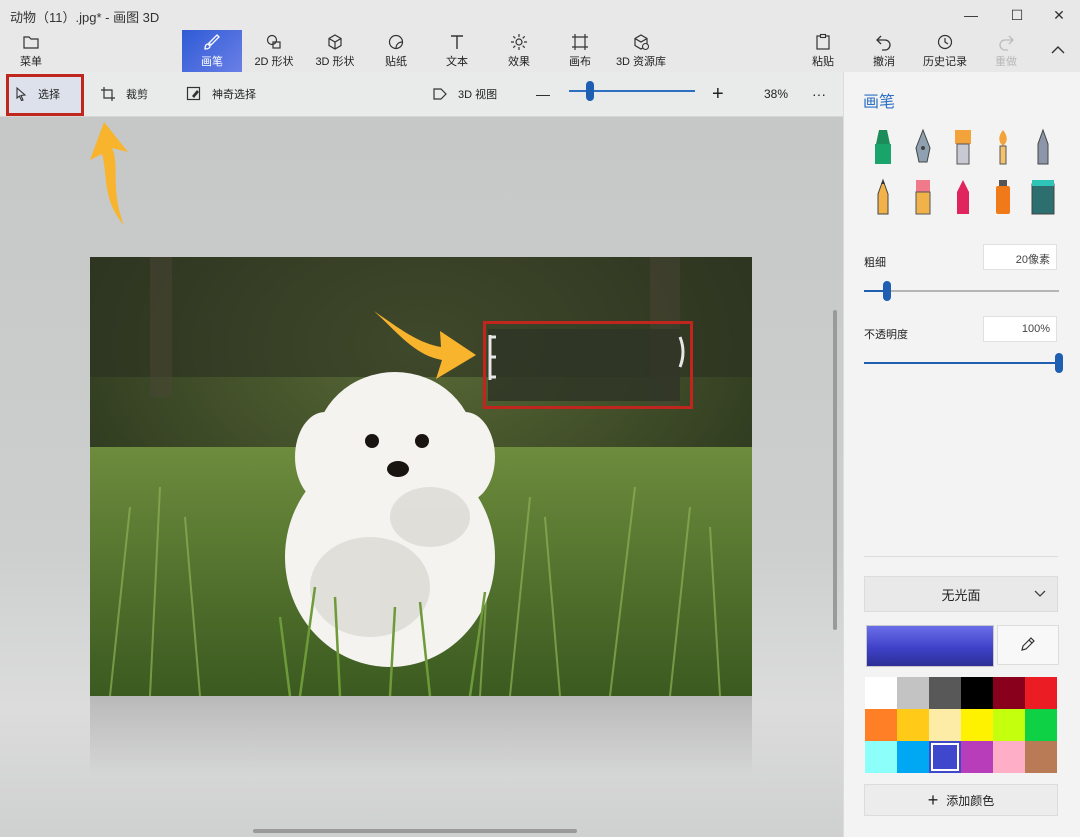 The image size is (1080, 837). Describe the element at coordinates (580, 42) in the screenshot. I see `canvas-icon` at that location.